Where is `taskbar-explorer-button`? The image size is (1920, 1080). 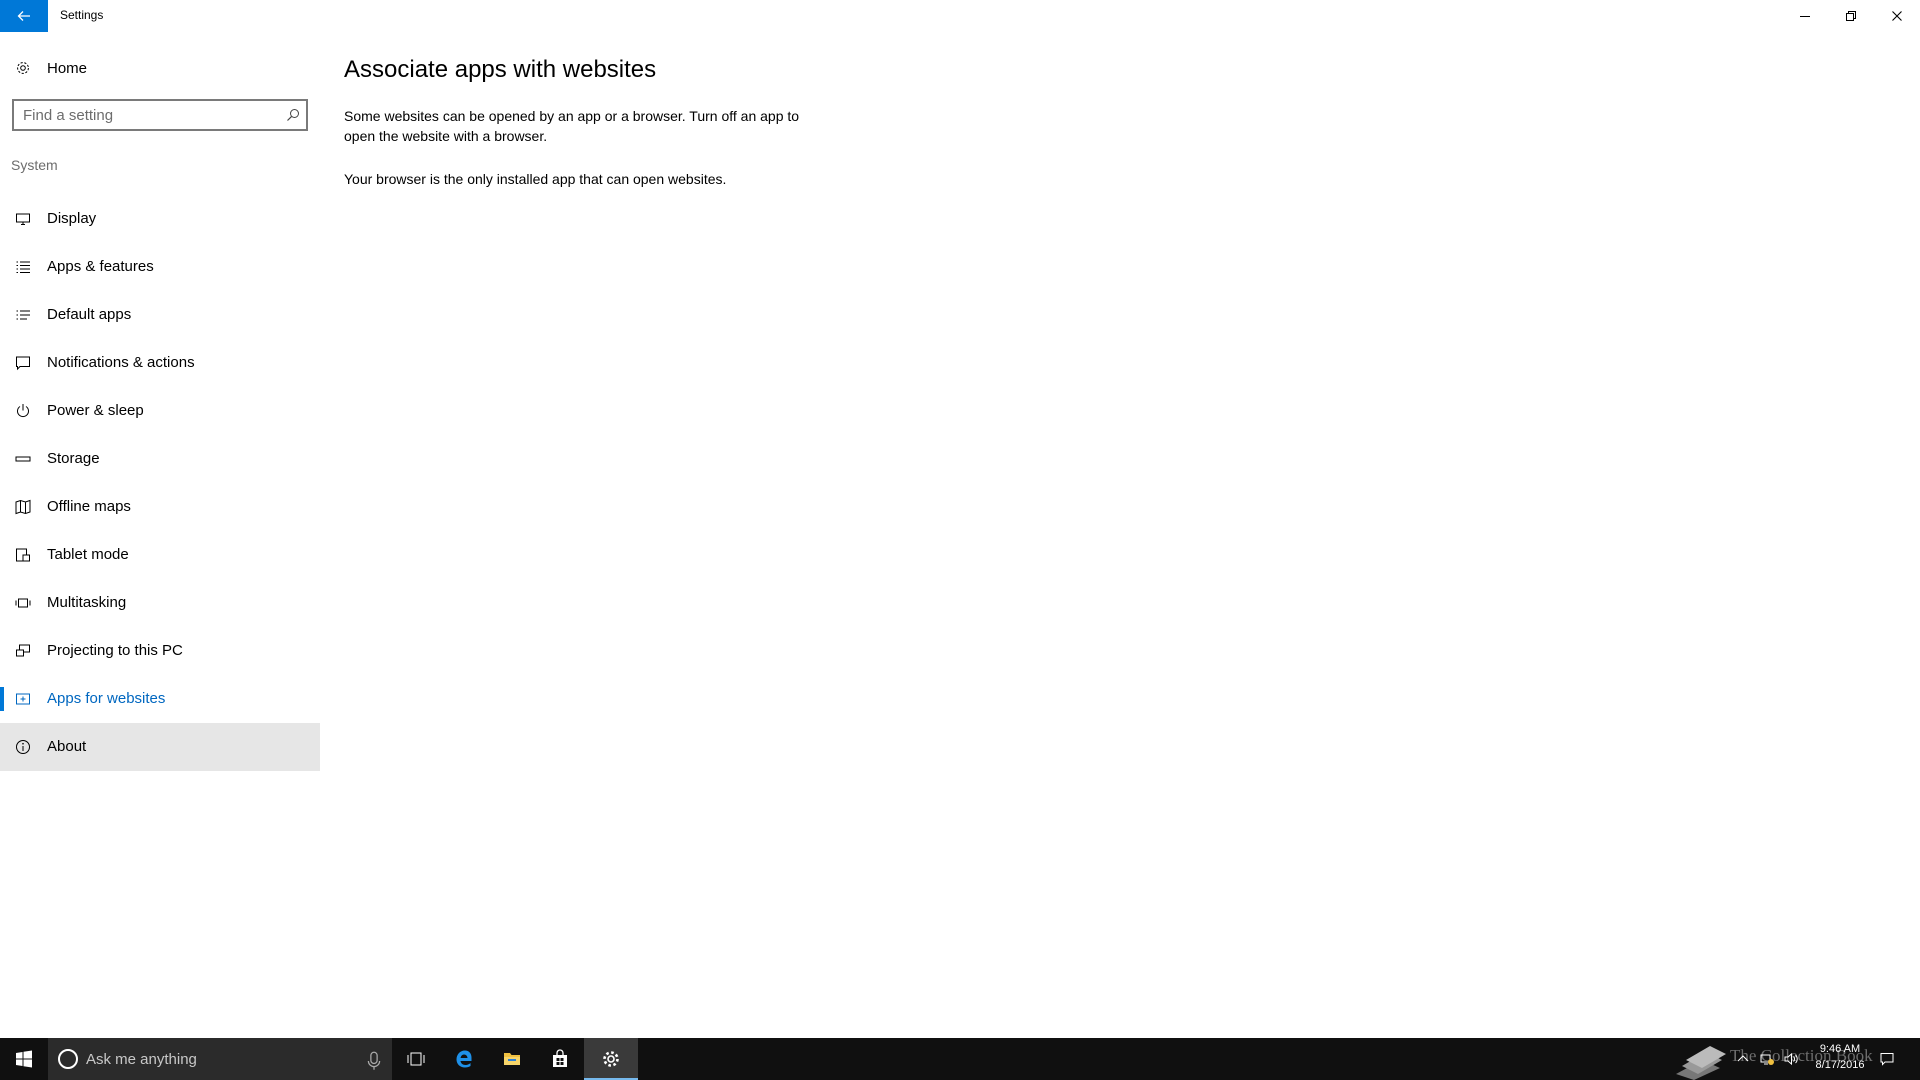 taskbar-explorer-button is located at coordinates (512, 1059).